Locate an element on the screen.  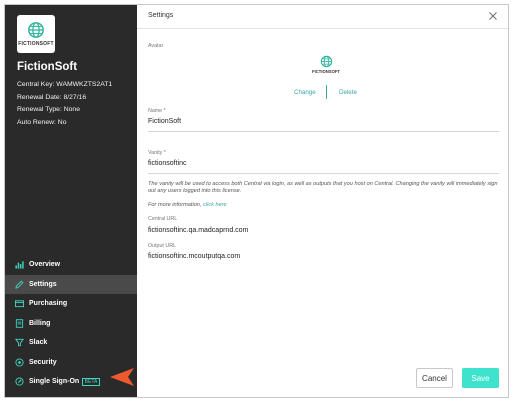
auto-renew: Auto Renew: No is located at coordinates (42, 122).